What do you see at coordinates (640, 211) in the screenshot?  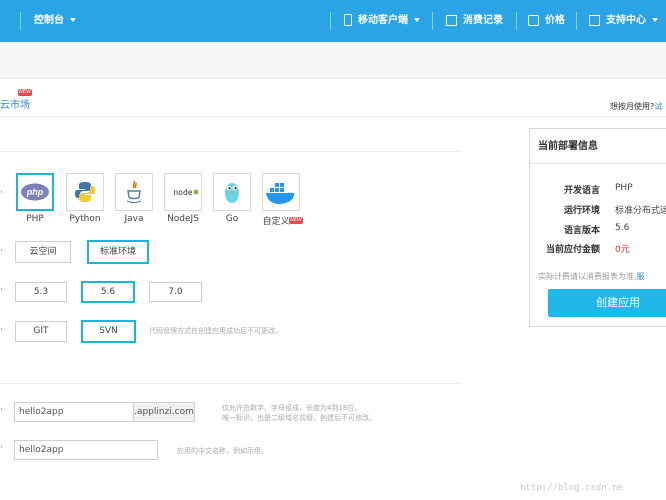 I see `runtime-value: 标准分布式运` at bounding box center [640, 211].